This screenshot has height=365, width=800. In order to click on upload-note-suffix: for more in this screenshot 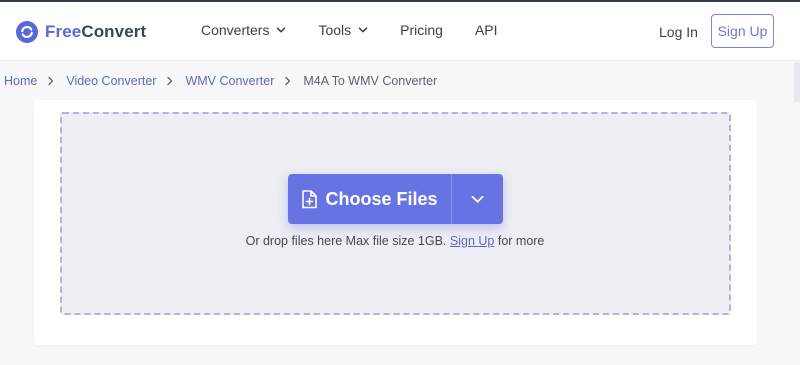, I will do `click(521, 241)`.